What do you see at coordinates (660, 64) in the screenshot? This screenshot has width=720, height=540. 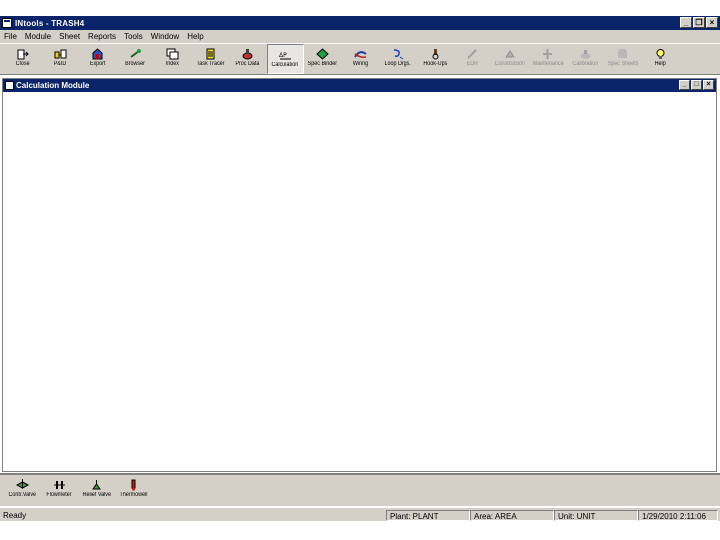 I see `toolbar-label: Help` at bounding box center [660, 64].